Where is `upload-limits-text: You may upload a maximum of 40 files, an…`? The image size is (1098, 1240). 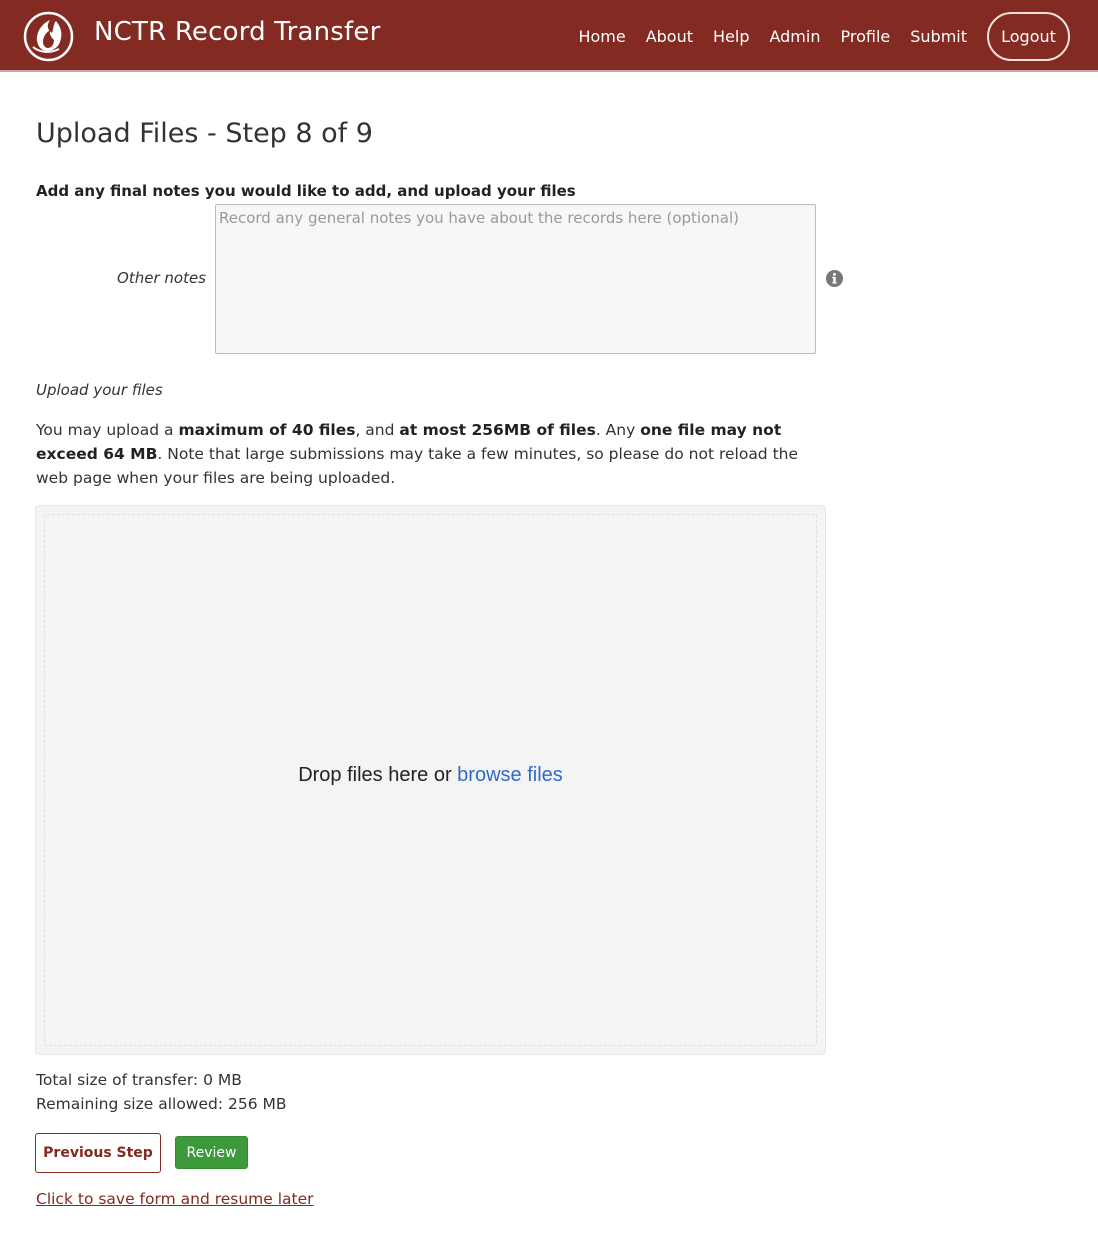
upload-limits-text: You may upload a maximum of 40 files, an… is located at coordinates (417, 454).